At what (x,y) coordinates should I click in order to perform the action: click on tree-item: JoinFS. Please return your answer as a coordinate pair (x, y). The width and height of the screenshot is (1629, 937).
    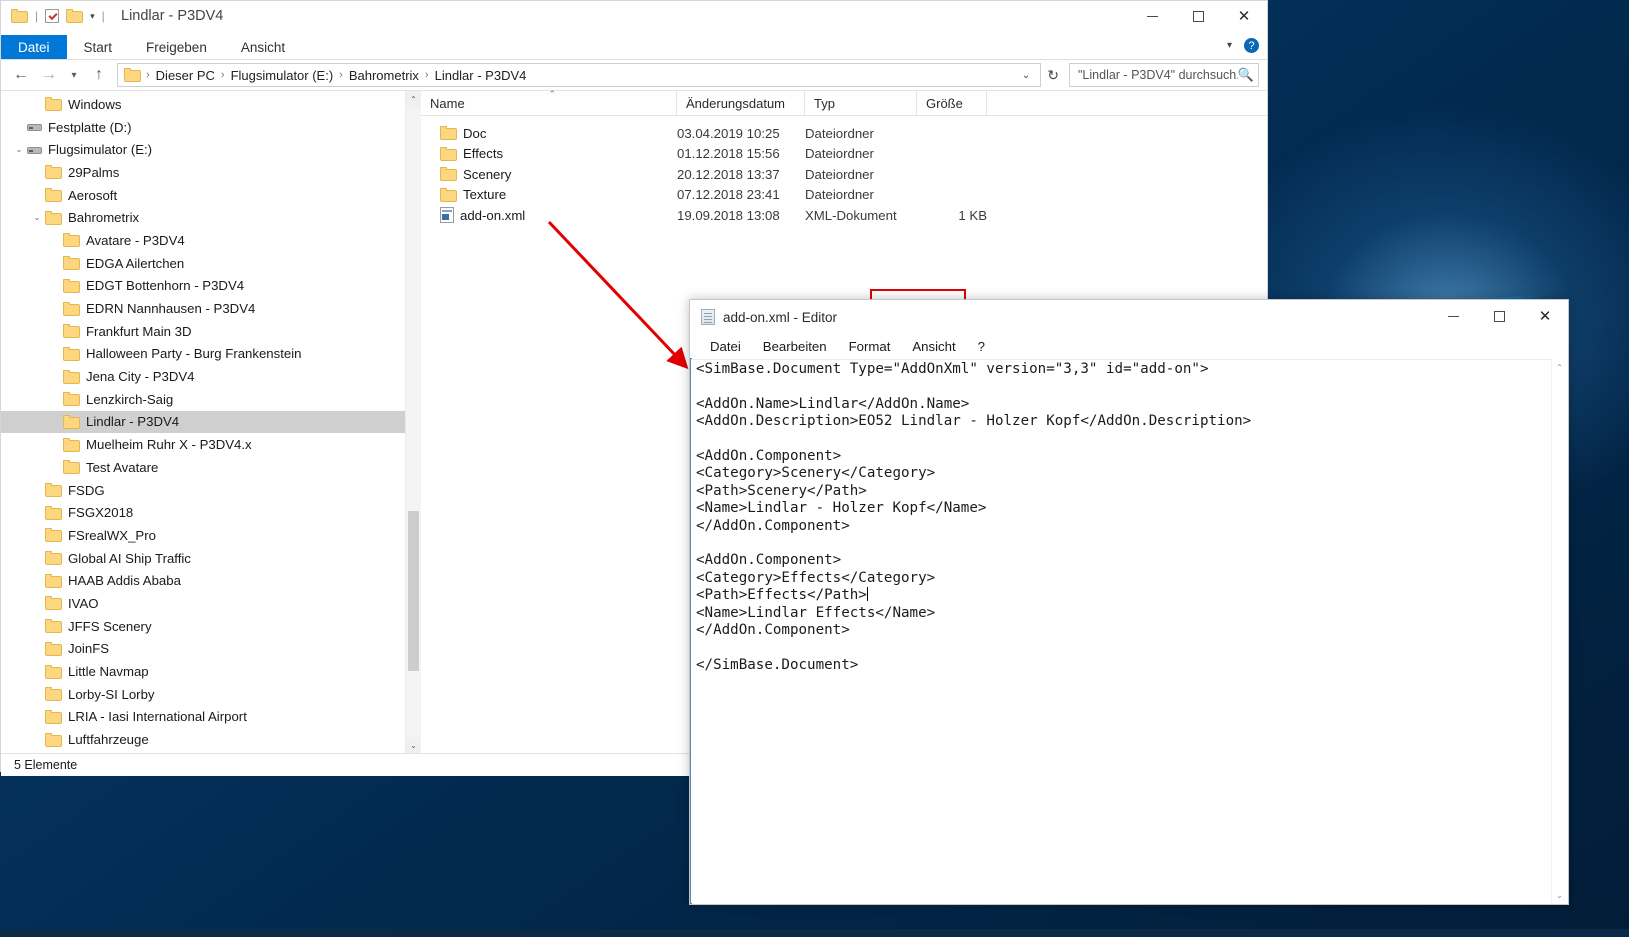
    Looking at the image, I should click on (211, 649).